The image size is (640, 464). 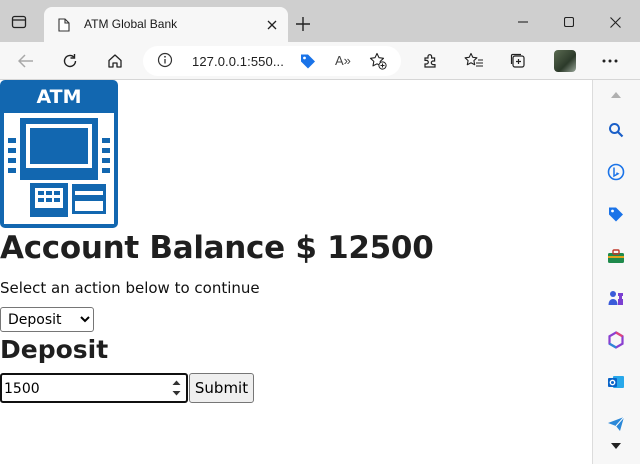 What do you see at coordinates (130, 288) in the screenshot?
I see `instruction-text: Select an action below to continue` at bounding box center [130, 288].